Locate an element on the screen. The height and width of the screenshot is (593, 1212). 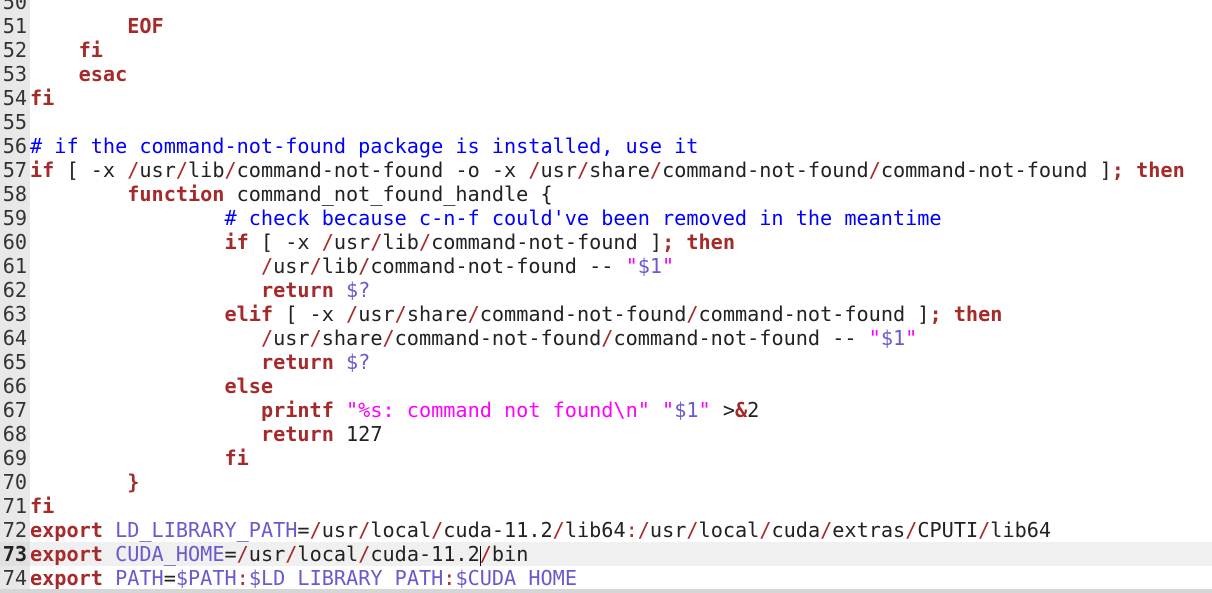
code-line: 52 fi is located at coordinates (606, 50).